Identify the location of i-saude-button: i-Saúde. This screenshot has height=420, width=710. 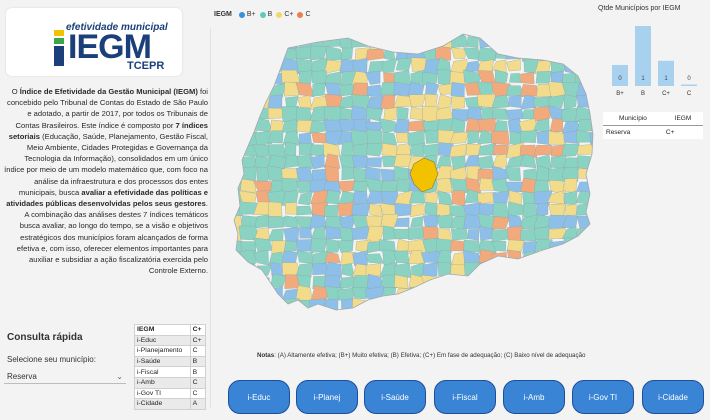
(395, 397).